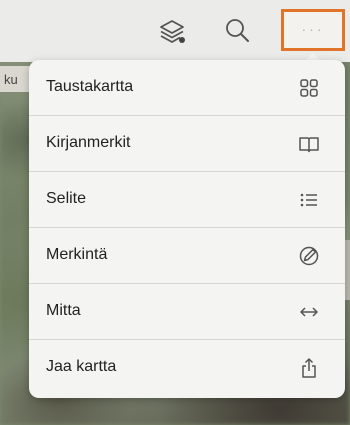  Describe the element at coordinates (309, 88) in the screenshot. I see `basemap-grid-icon` at that location.